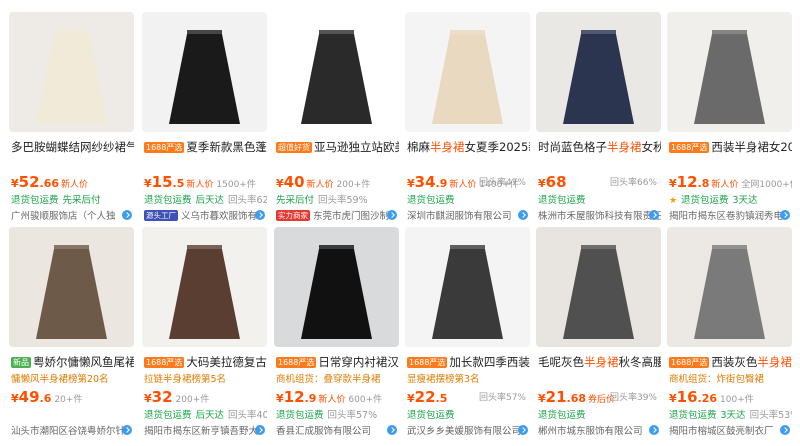  What do you see at coordinates (633, 398) in the screenshot?
I see `repurchase-rate: 回头率39%` at bounding box center [633, 398].